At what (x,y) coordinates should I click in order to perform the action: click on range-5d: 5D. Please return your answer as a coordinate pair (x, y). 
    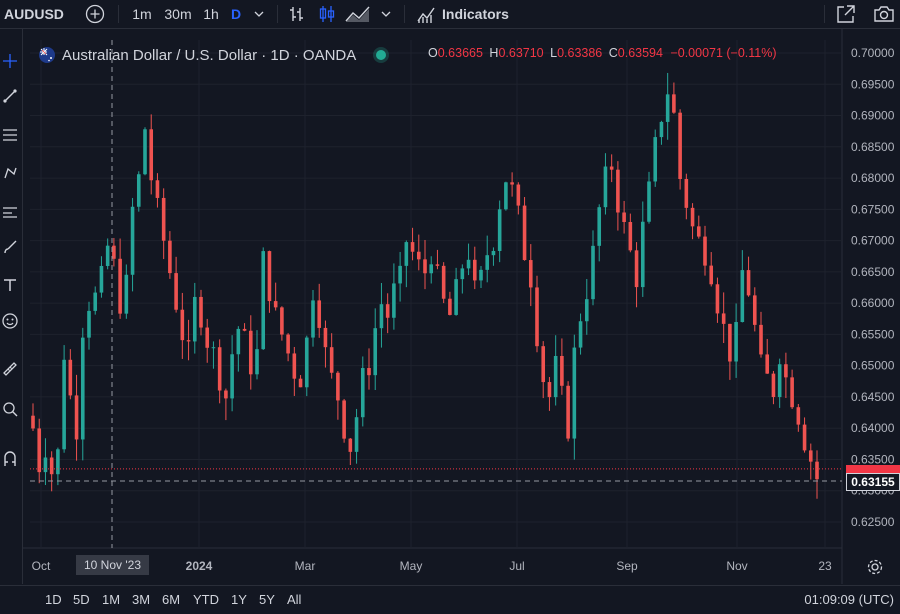
    Looking at the image, I should click on (81, 599).